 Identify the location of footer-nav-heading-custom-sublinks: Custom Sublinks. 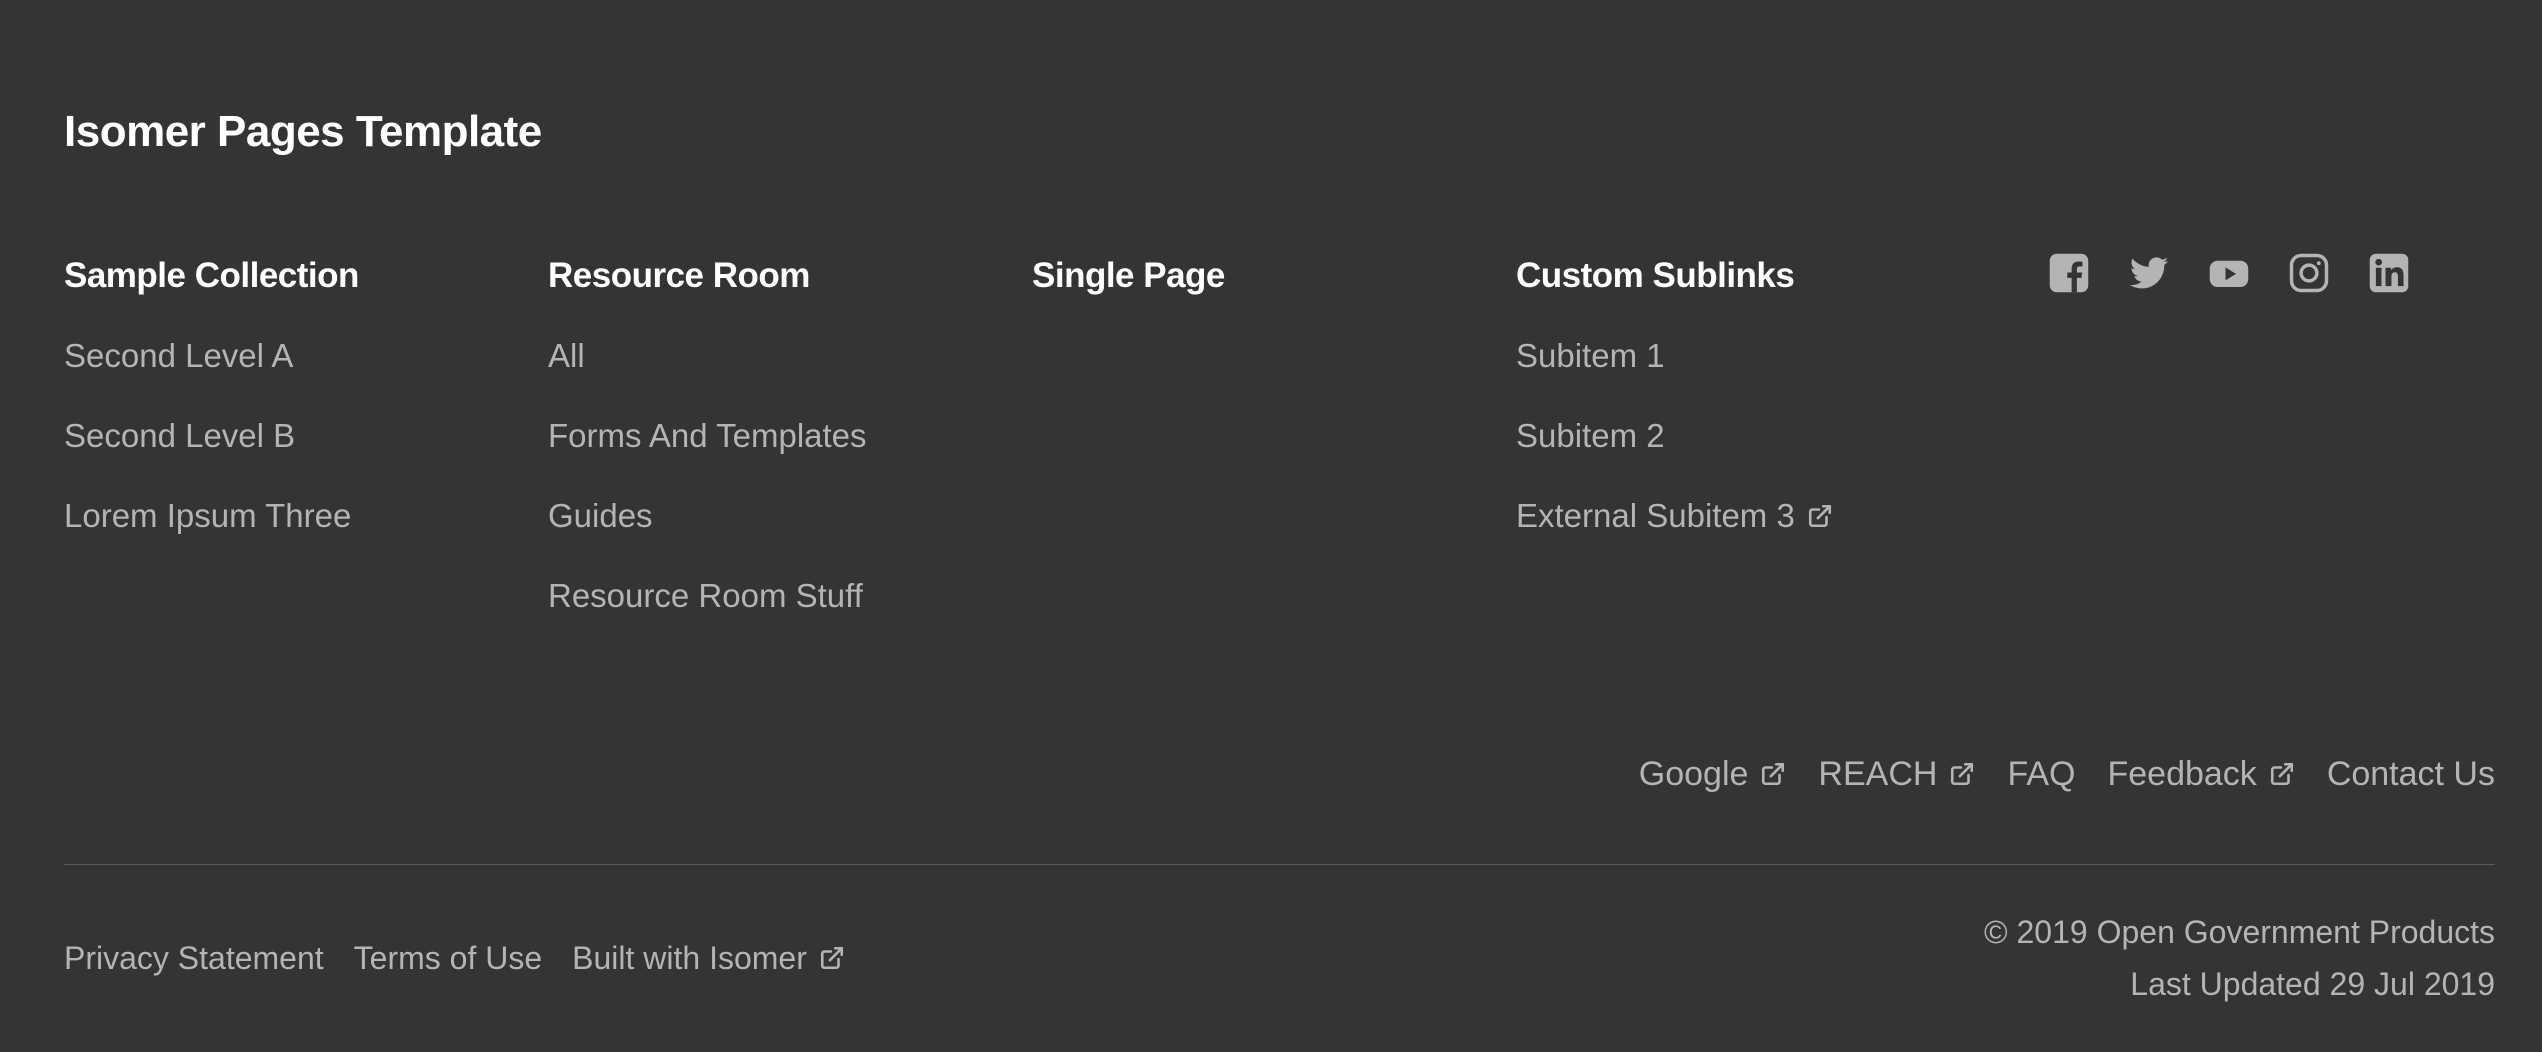
(1736, 276).